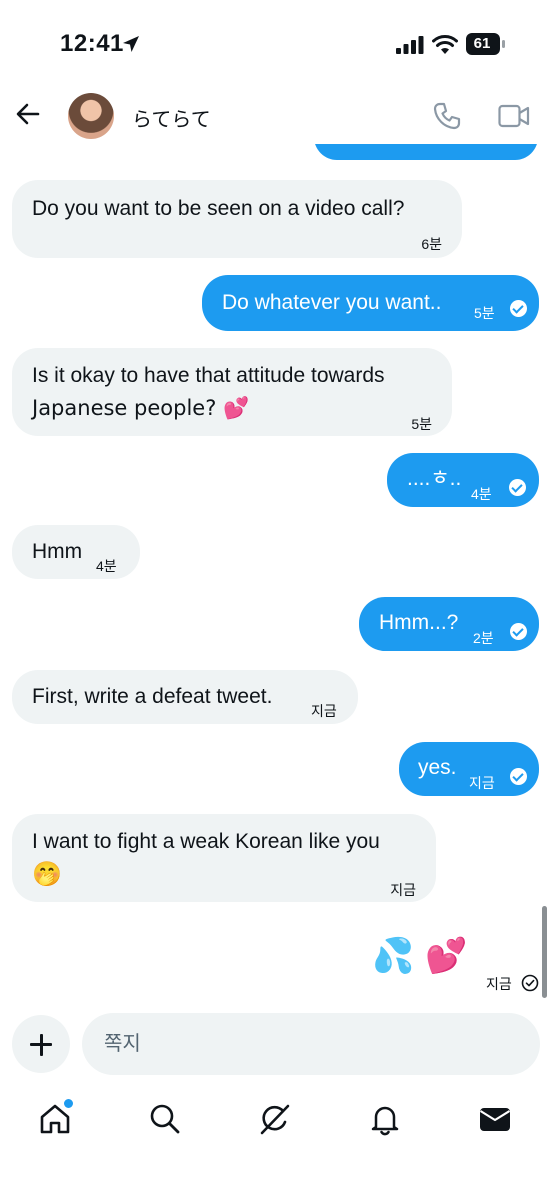  I want to click on outgoing-message: yes. 지금, so click(469, 769).